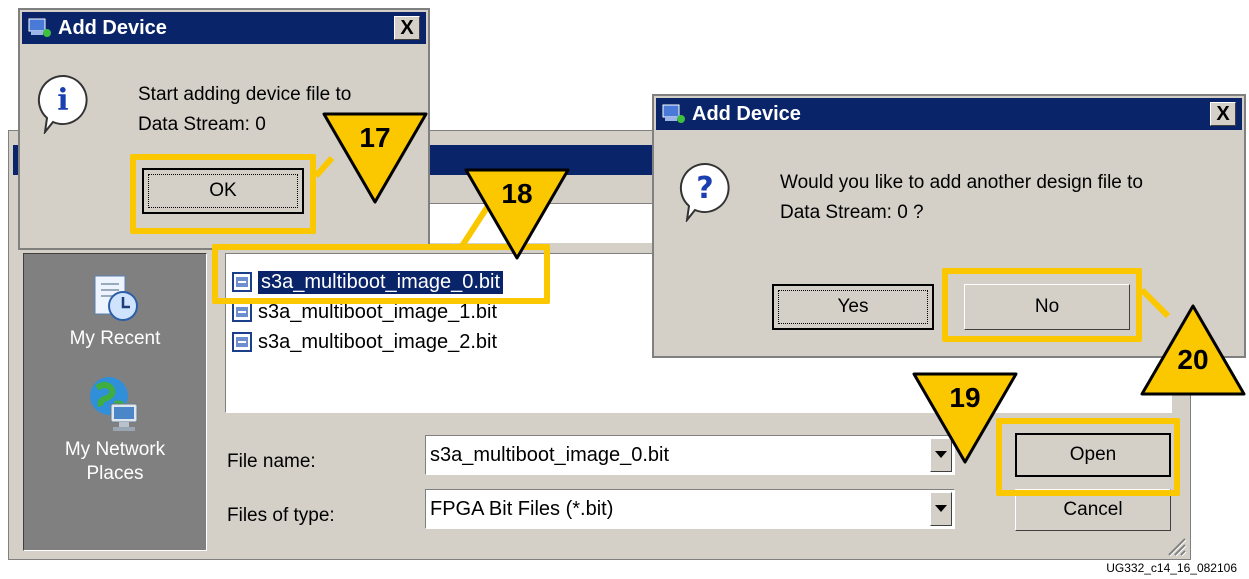  I want to click on question-dialog-title: Add Device, so click(746, 113).